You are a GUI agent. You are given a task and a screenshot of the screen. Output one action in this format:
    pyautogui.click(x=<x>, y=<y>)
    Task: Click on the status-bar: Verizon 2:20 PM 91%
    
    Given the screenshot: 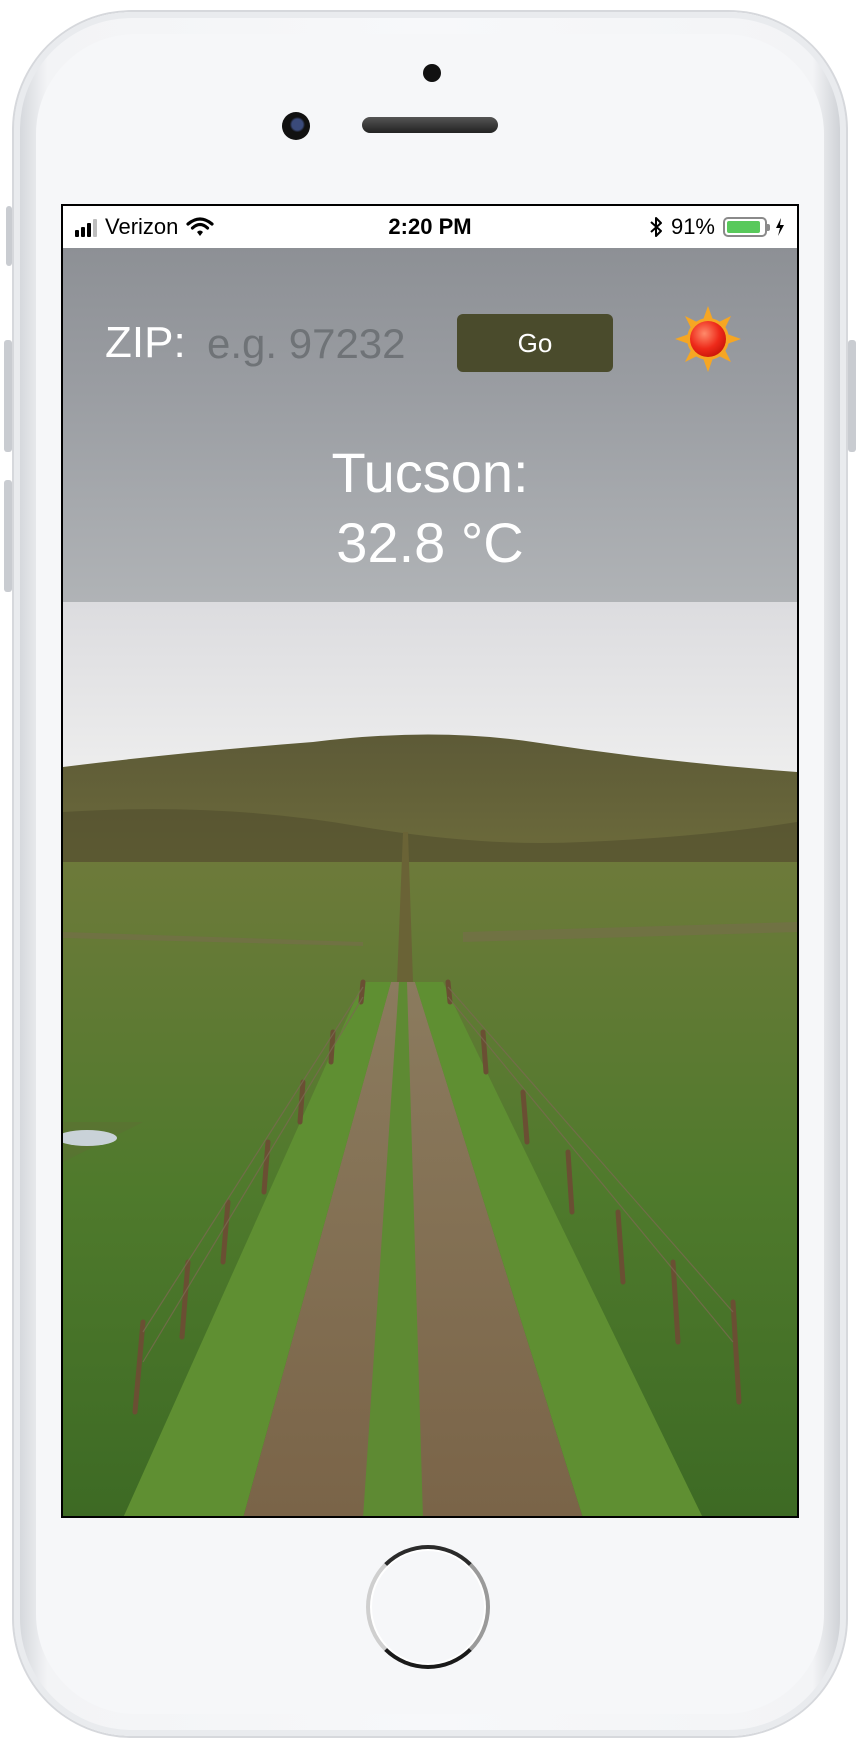 What is the action you would take?
    pyautogui.click(x=430, y=227)
    